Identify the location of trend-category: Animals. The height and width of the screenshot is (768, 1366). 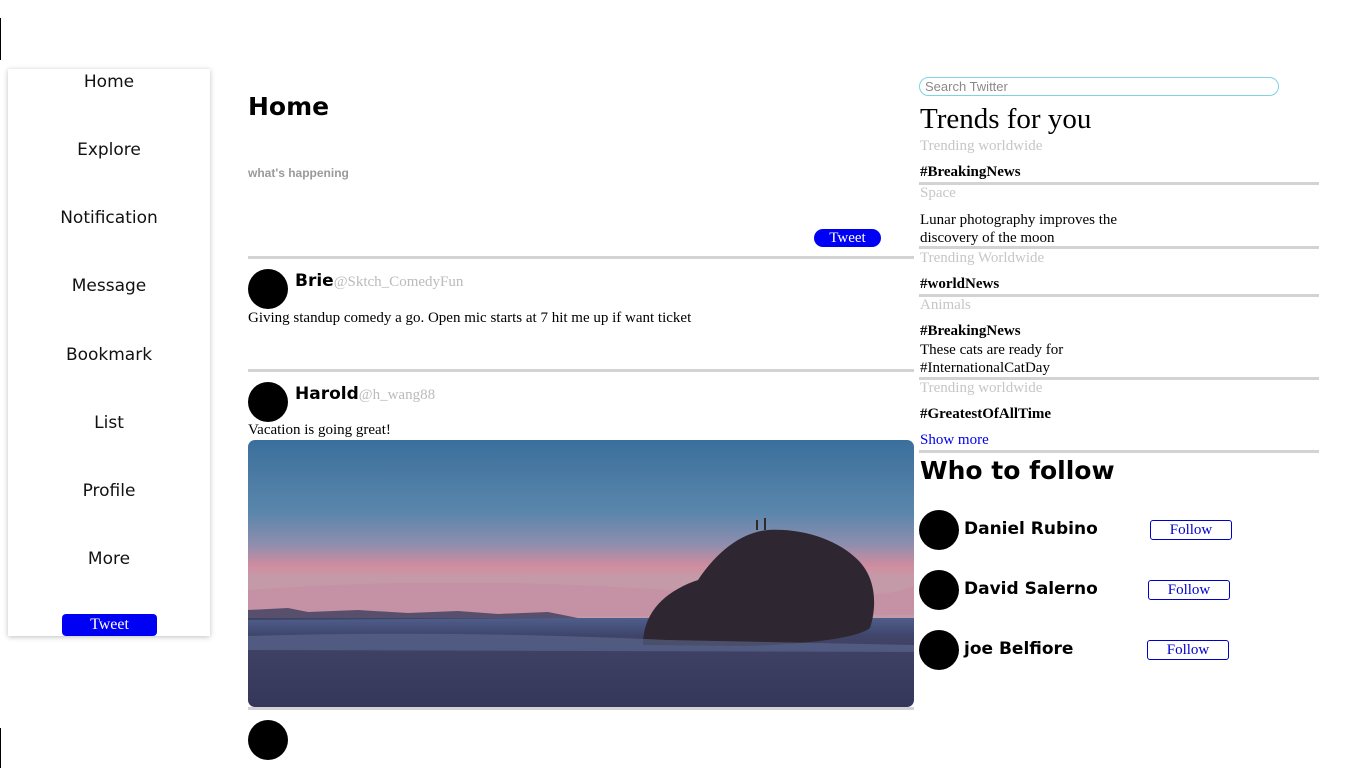
(945, 305).